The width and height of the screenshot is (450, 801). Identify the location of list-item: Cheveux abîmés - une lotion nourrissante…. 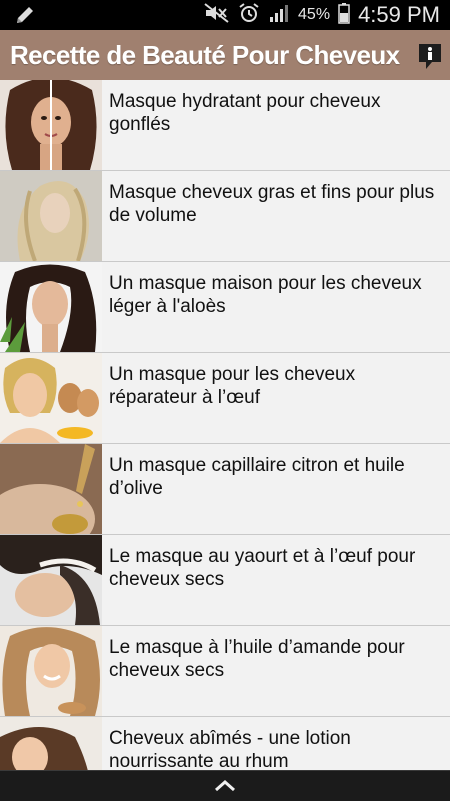
(225, 743).